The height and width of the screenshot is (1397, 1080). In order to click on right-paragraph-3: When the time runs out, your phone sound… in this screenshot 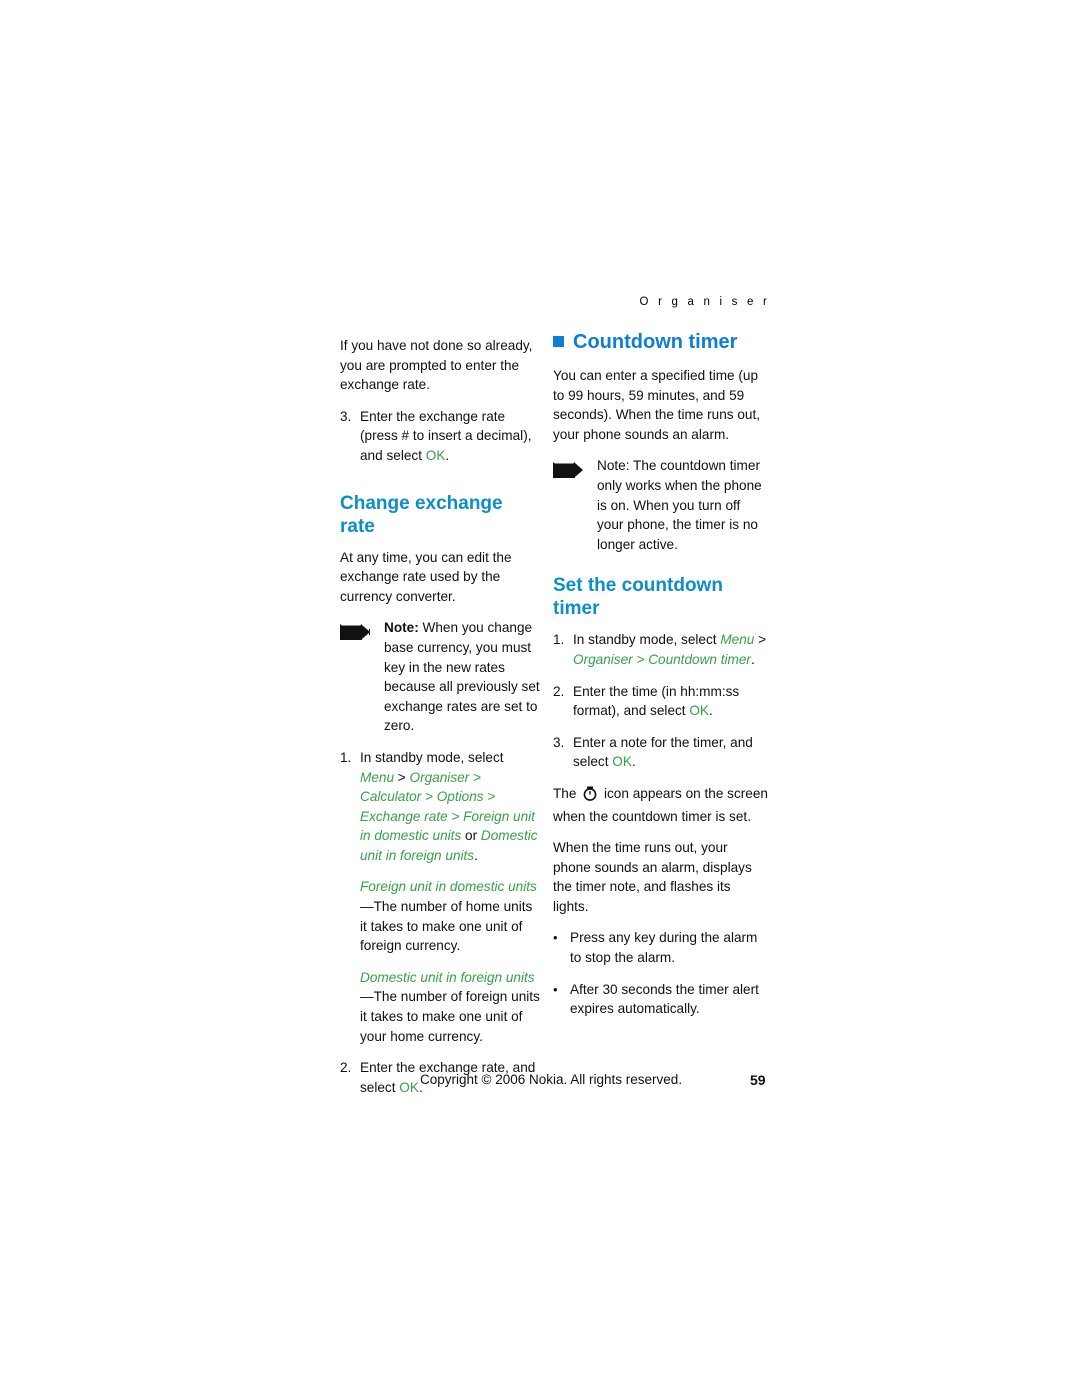, I will do `click(652, 877)`.